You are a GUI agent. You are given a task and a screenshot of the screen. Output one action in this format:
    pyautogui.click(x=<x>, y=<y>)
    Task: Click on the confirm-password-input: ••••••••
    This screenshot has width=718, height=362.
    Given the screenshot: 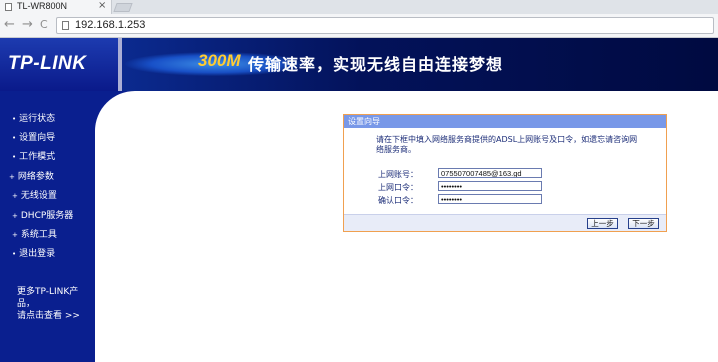 What is the action you would take?
    pyautogui.click(x=490, y=199)
    